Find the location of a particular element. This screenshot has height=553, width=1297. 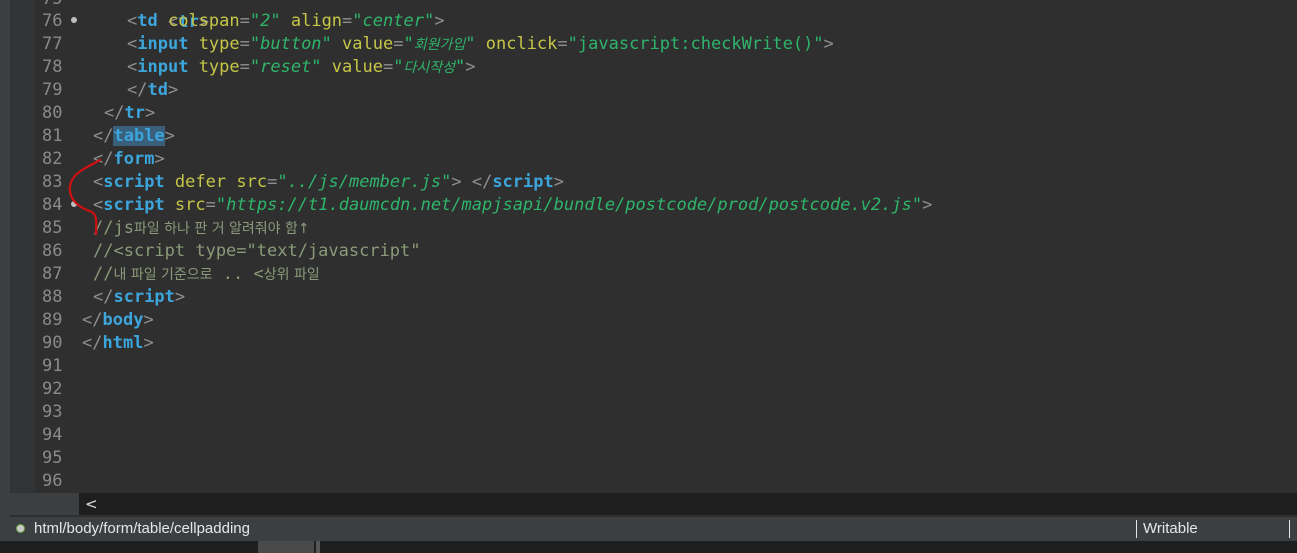

gutter-bottom is located at coordinates (44, 504).